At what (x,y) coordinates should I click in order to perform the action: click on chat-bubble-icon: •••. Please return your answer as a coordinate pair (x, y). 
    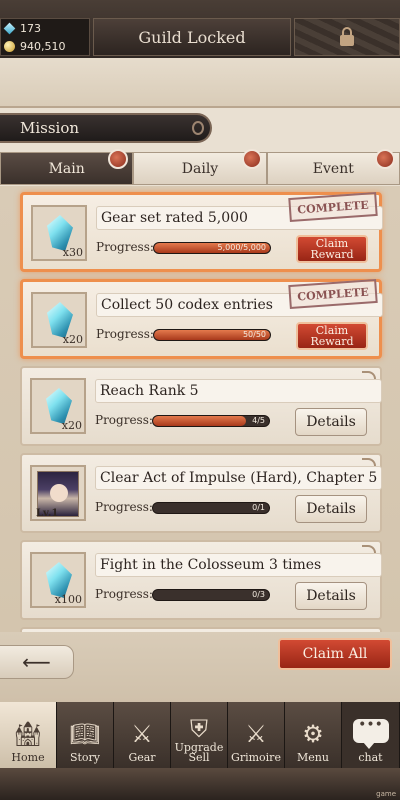
    Looking at the image, I should click on (370, 733).